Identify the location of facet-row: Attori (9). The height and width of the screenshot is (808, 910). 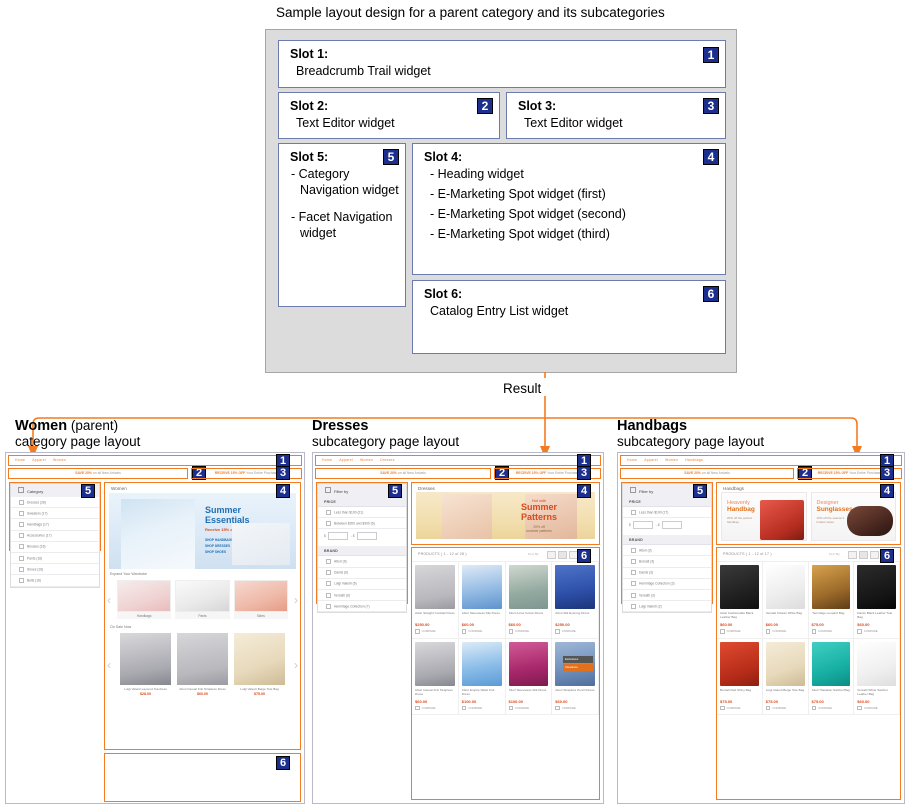
(362, 562).